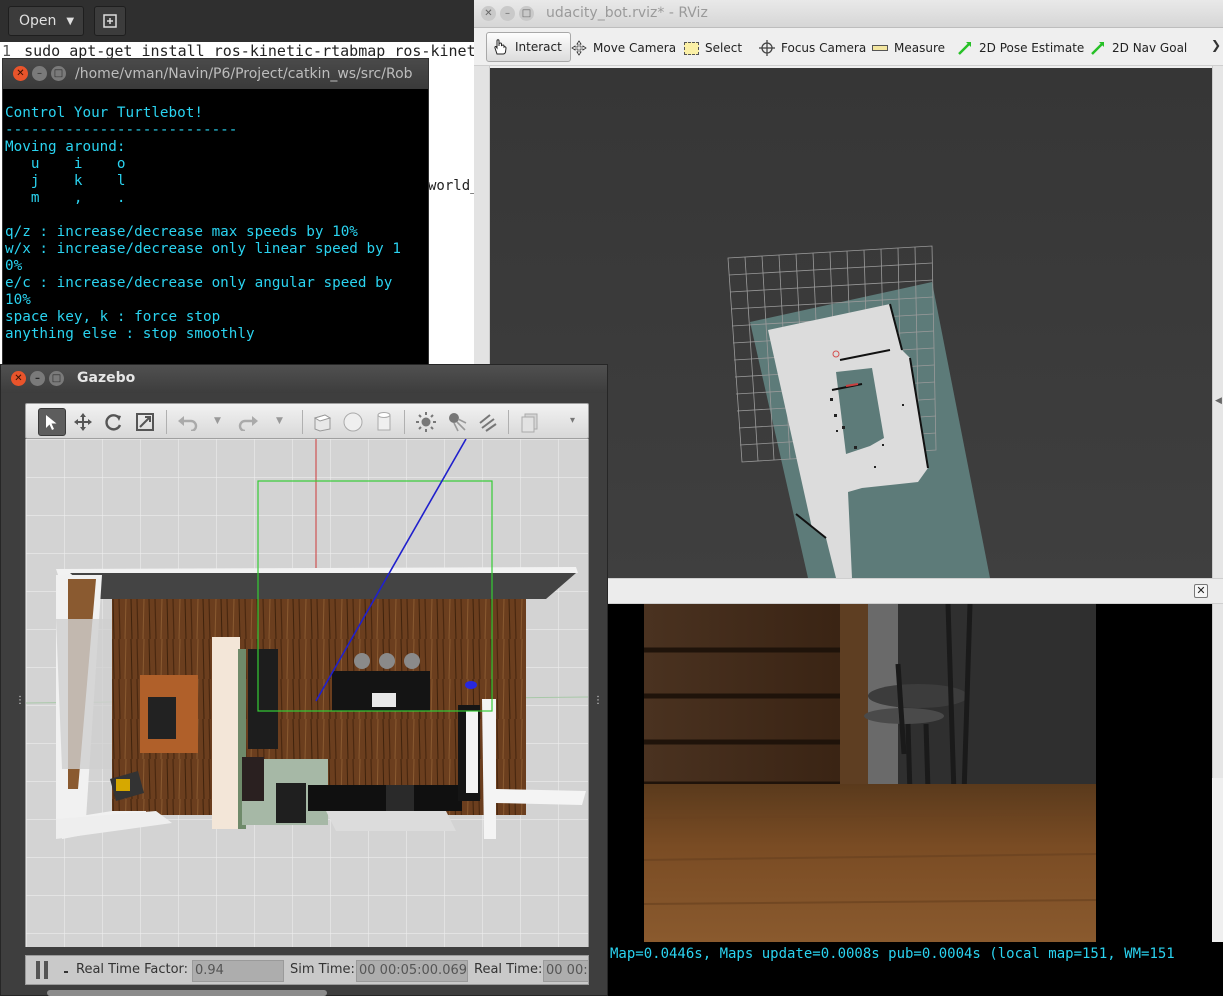 This screenshot has height=996, width=1223. I want to click on translate-mode-button, so click(83, 422).